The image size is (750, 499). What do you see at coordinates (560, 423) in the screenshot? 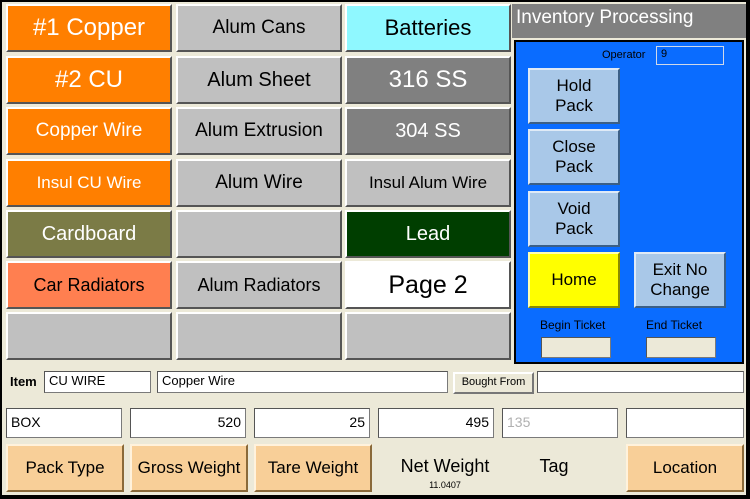
I see `tag-field: 135` at bounding box center [560, 423].